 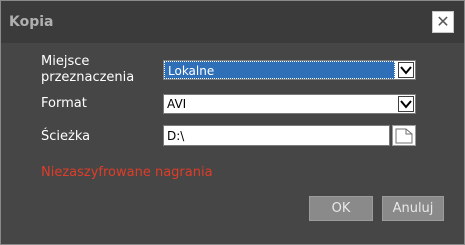 What do you see at coordinates (177, 104) in the screenshot?
I see `format-value: AVI` at bounding box center [177, 104].